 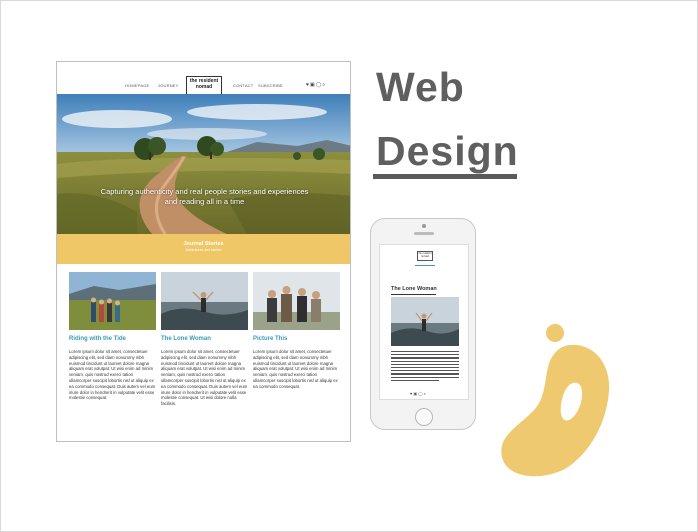 I want to click on story-title: Riding with the Tide, so click(x=112, y=340).